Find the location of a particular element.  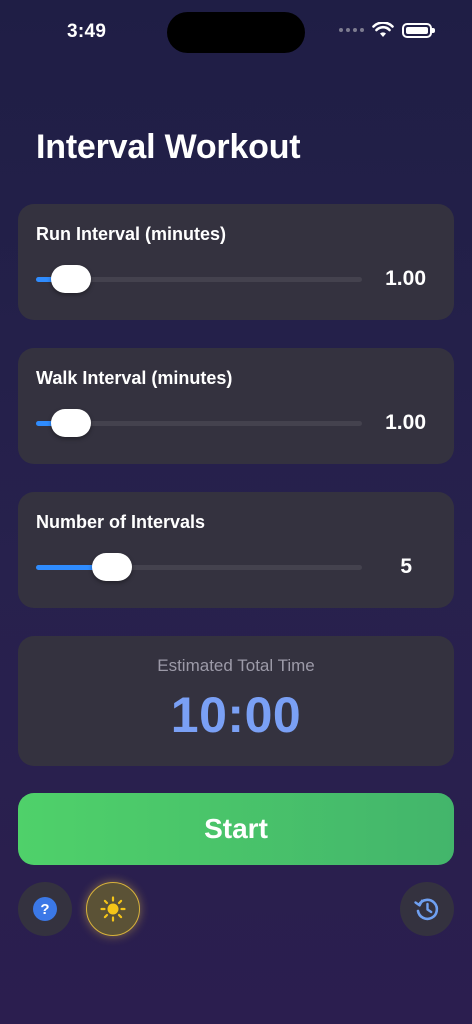

estimated-time-label: Estimated Total Time is located at coordinates (236, 665).